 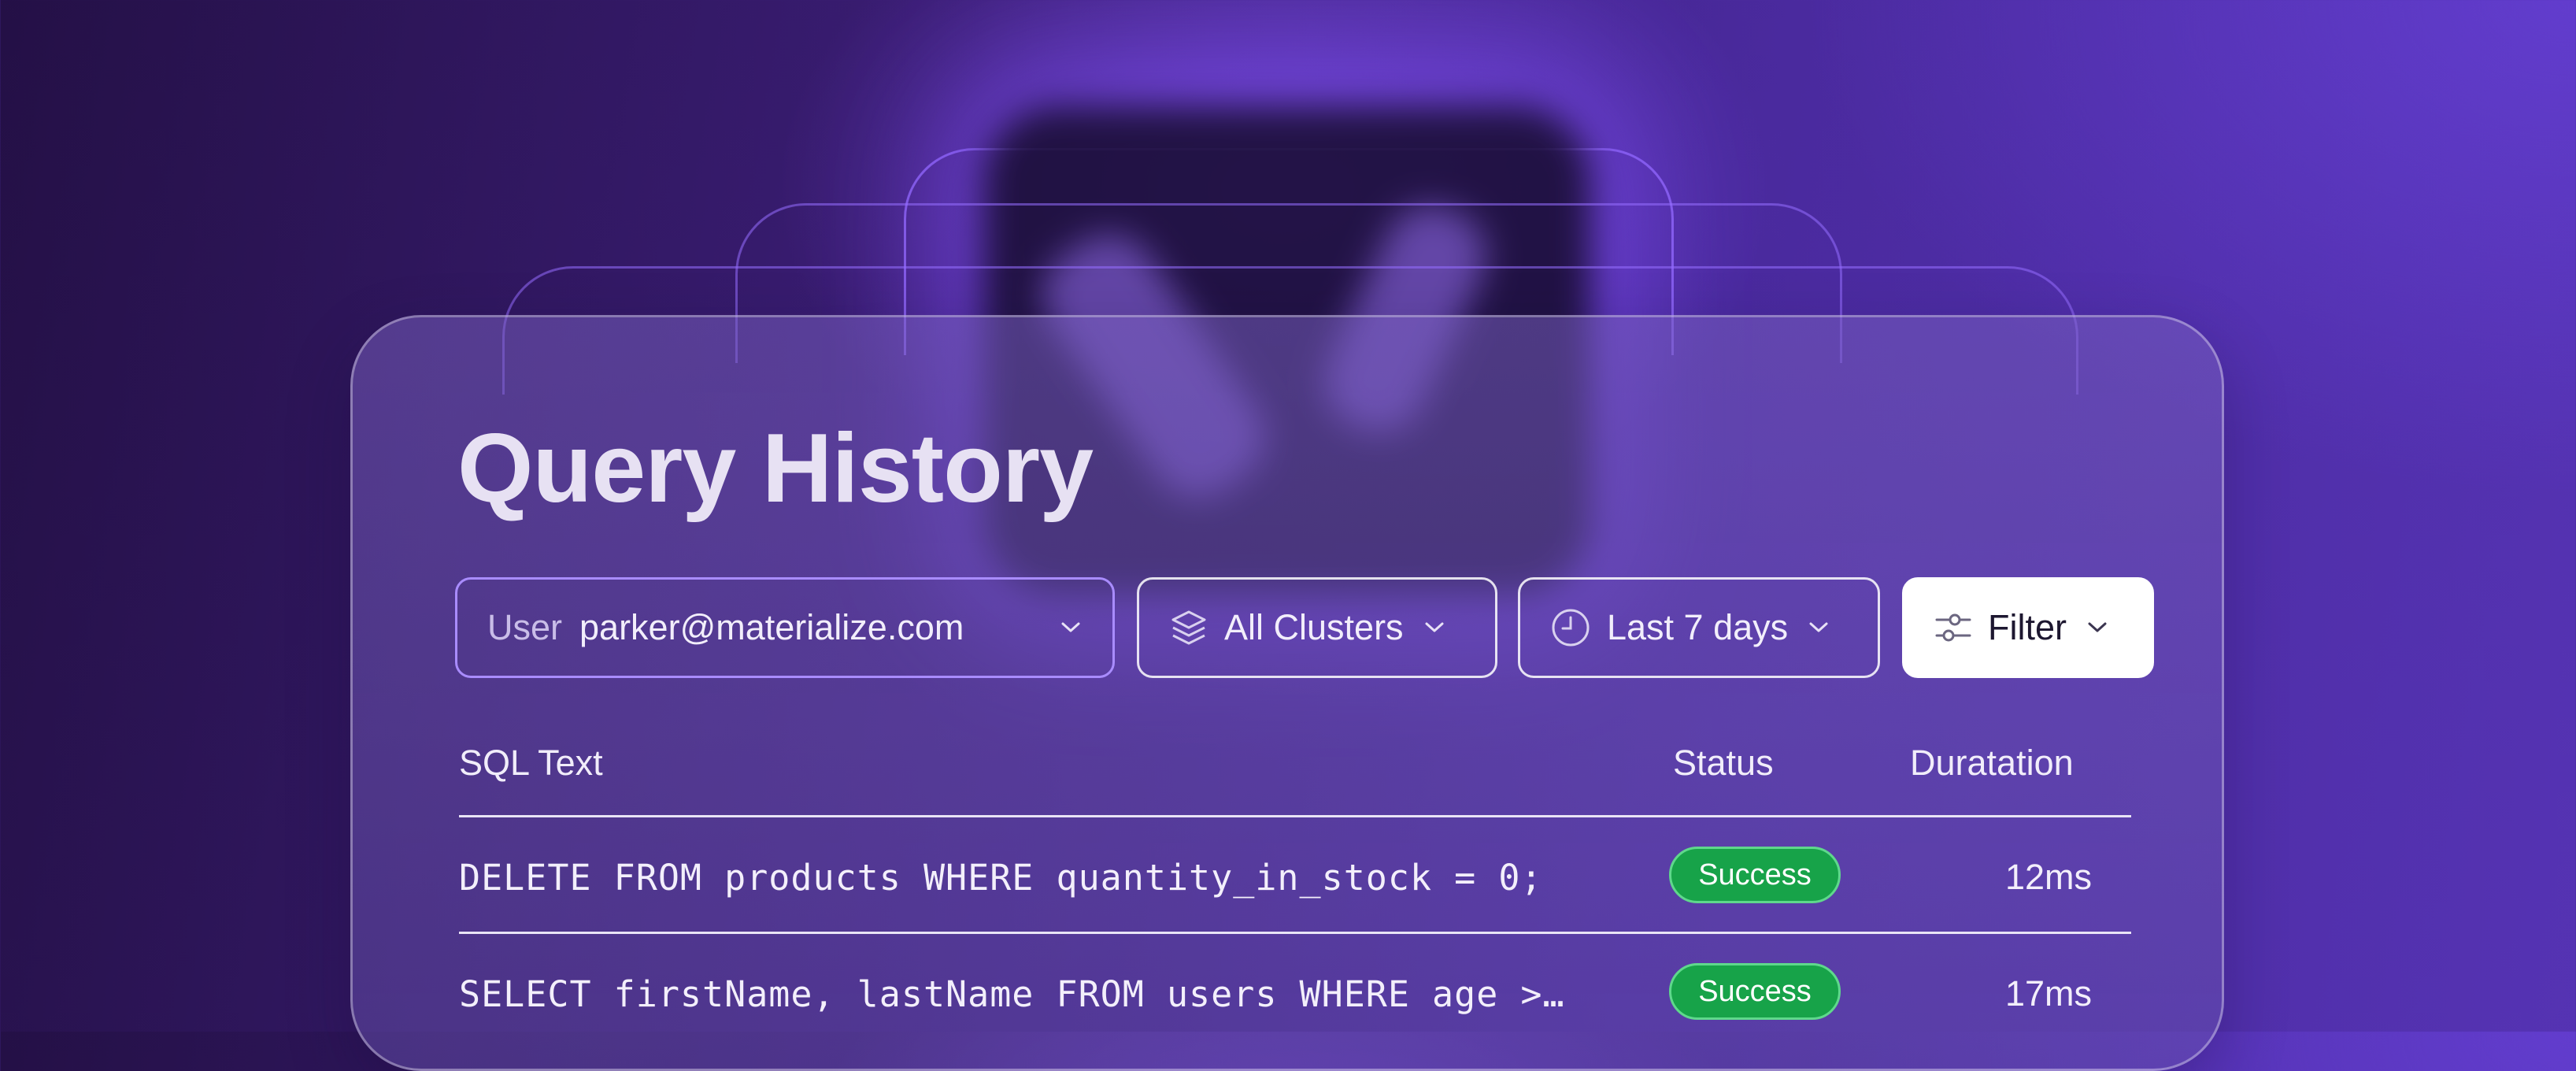 I want to click on filter-button: Filter, so click(x=2028, y=627).